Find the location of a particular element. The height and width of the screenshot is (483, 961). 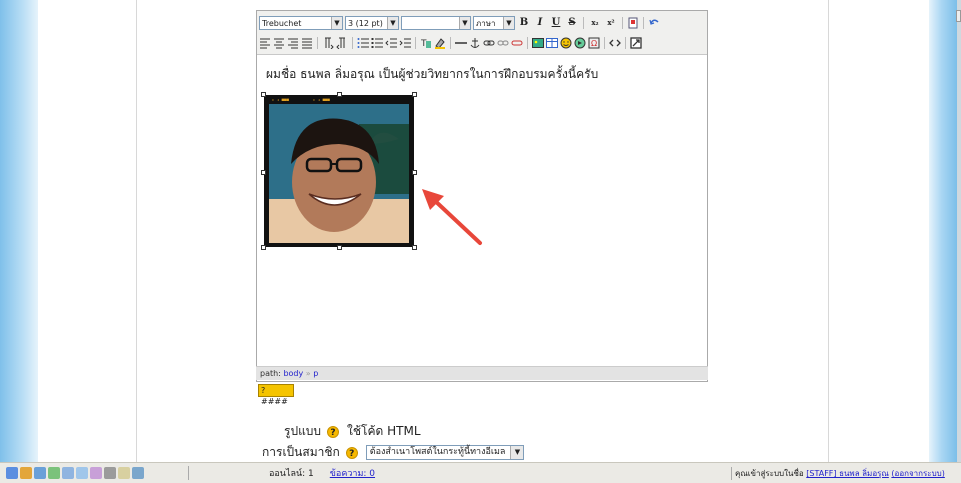

members-icon is located at coordinates (110, 473).